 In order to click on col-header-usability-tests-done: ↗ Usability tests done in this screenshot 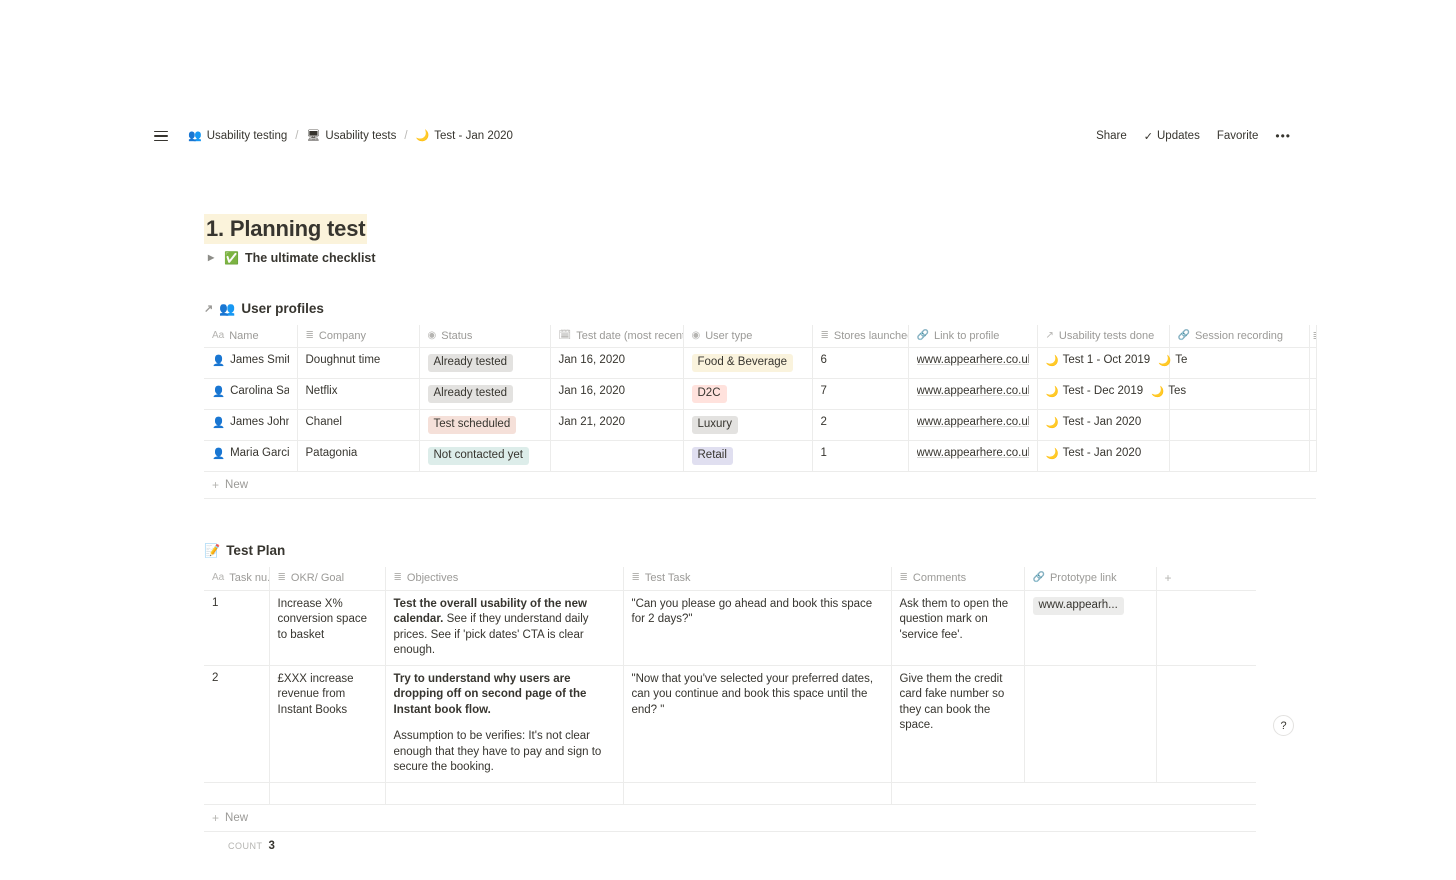, I will do `click(1103, 336)`.